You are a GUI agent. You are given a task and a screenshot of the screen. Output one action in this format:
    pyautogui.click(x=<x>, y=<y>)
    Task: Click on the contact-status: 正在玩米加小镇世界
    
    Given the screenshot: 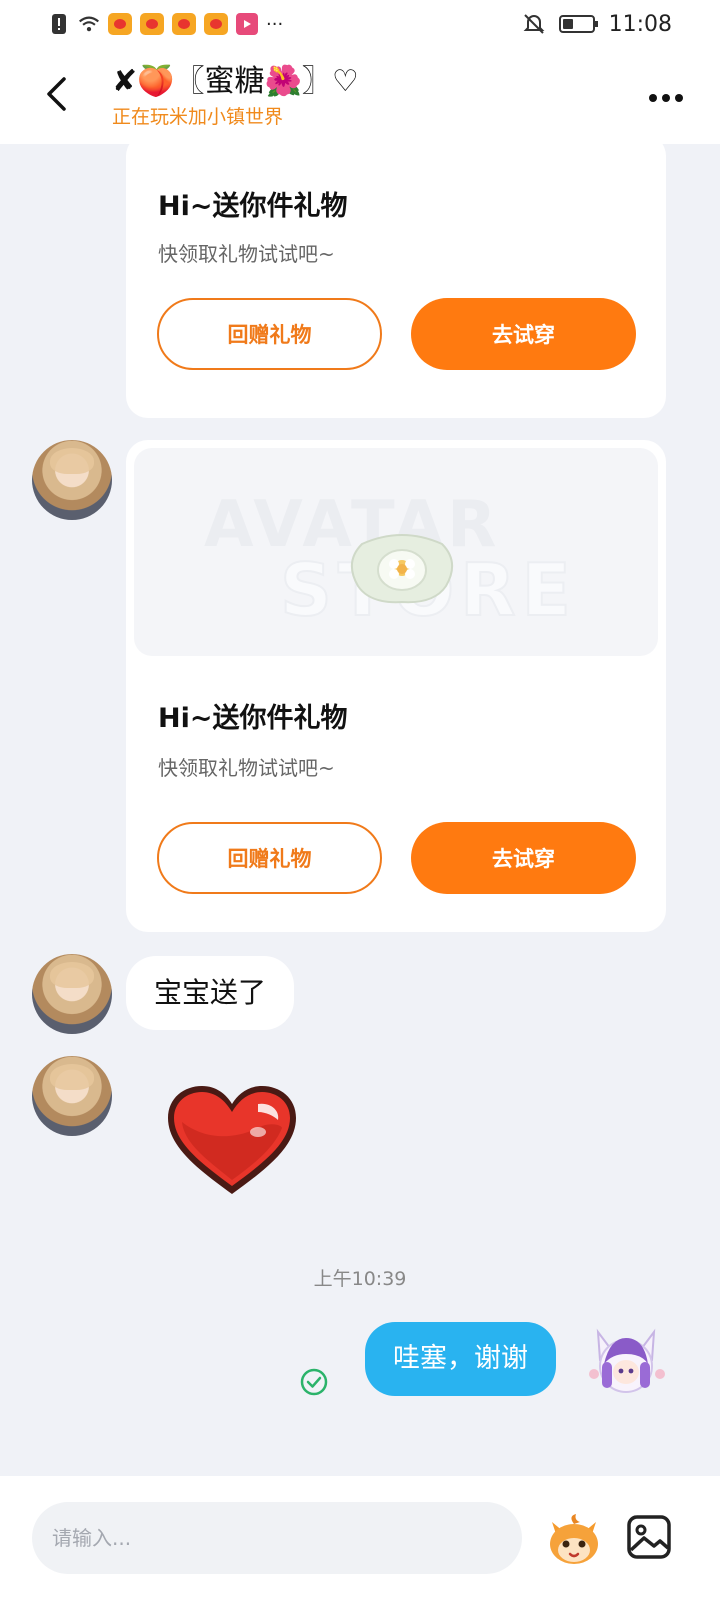 What is the action you would take?
    pyautogui.click(x=198, y=117)
    